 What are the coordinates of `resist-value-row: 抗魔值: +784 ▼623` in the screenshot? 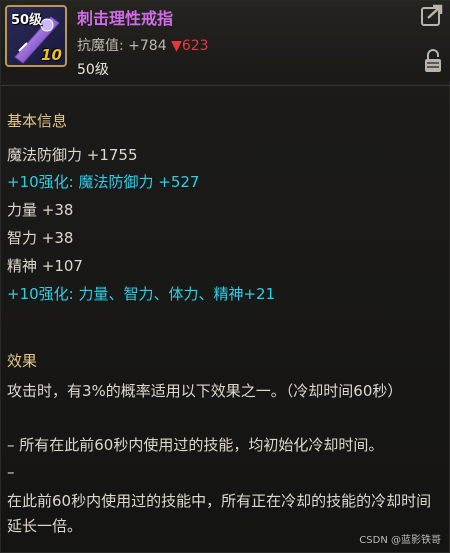 It's located at (143, 45).